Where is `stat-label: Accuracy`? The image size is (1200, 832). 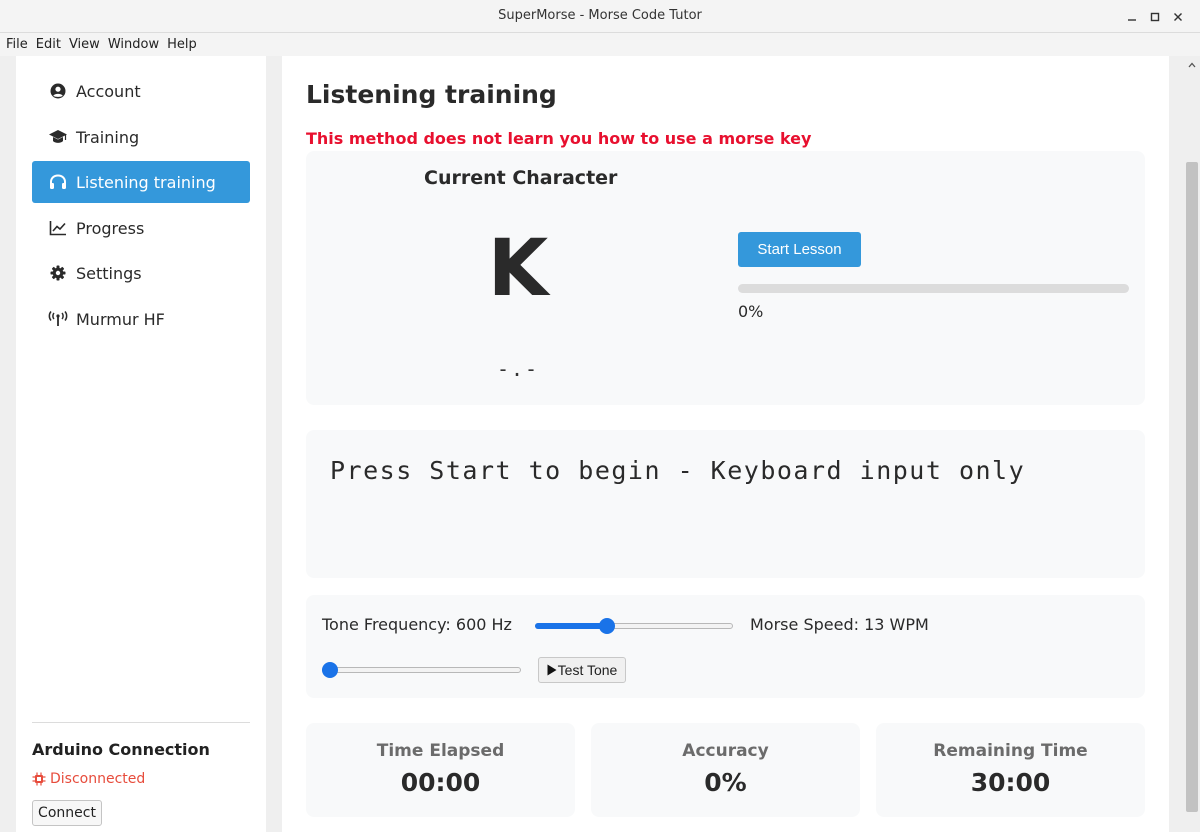 stat-label: Accuracy is located at coordinates (725, 751).